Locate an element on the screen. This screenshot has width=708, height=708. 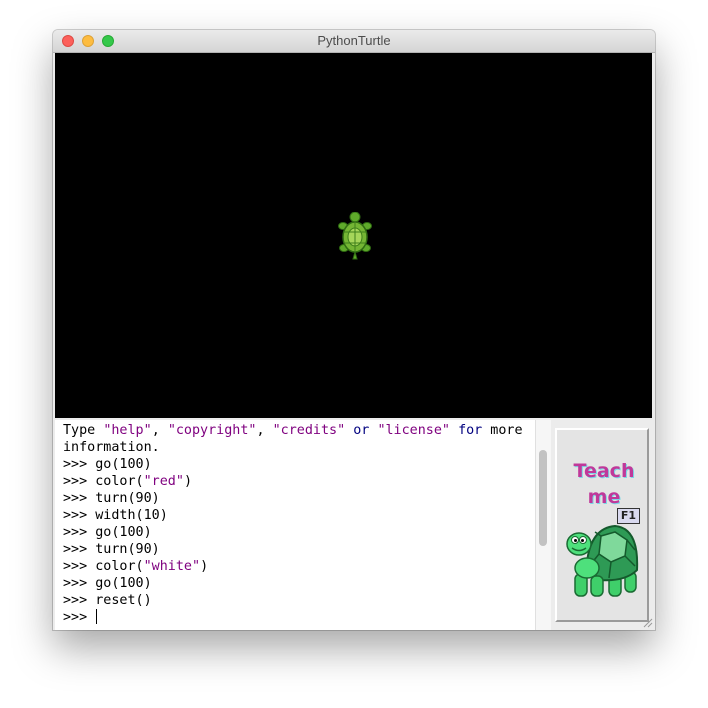
window-title: PythonTurtle is located at coordinates (354, 40).